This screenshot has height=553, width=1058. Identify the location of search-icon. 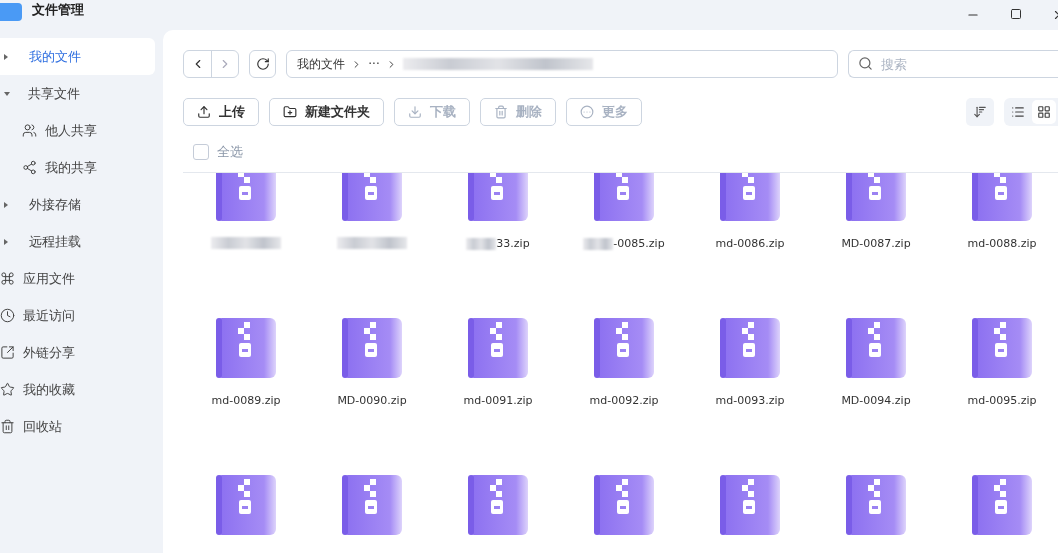
(865, 63).